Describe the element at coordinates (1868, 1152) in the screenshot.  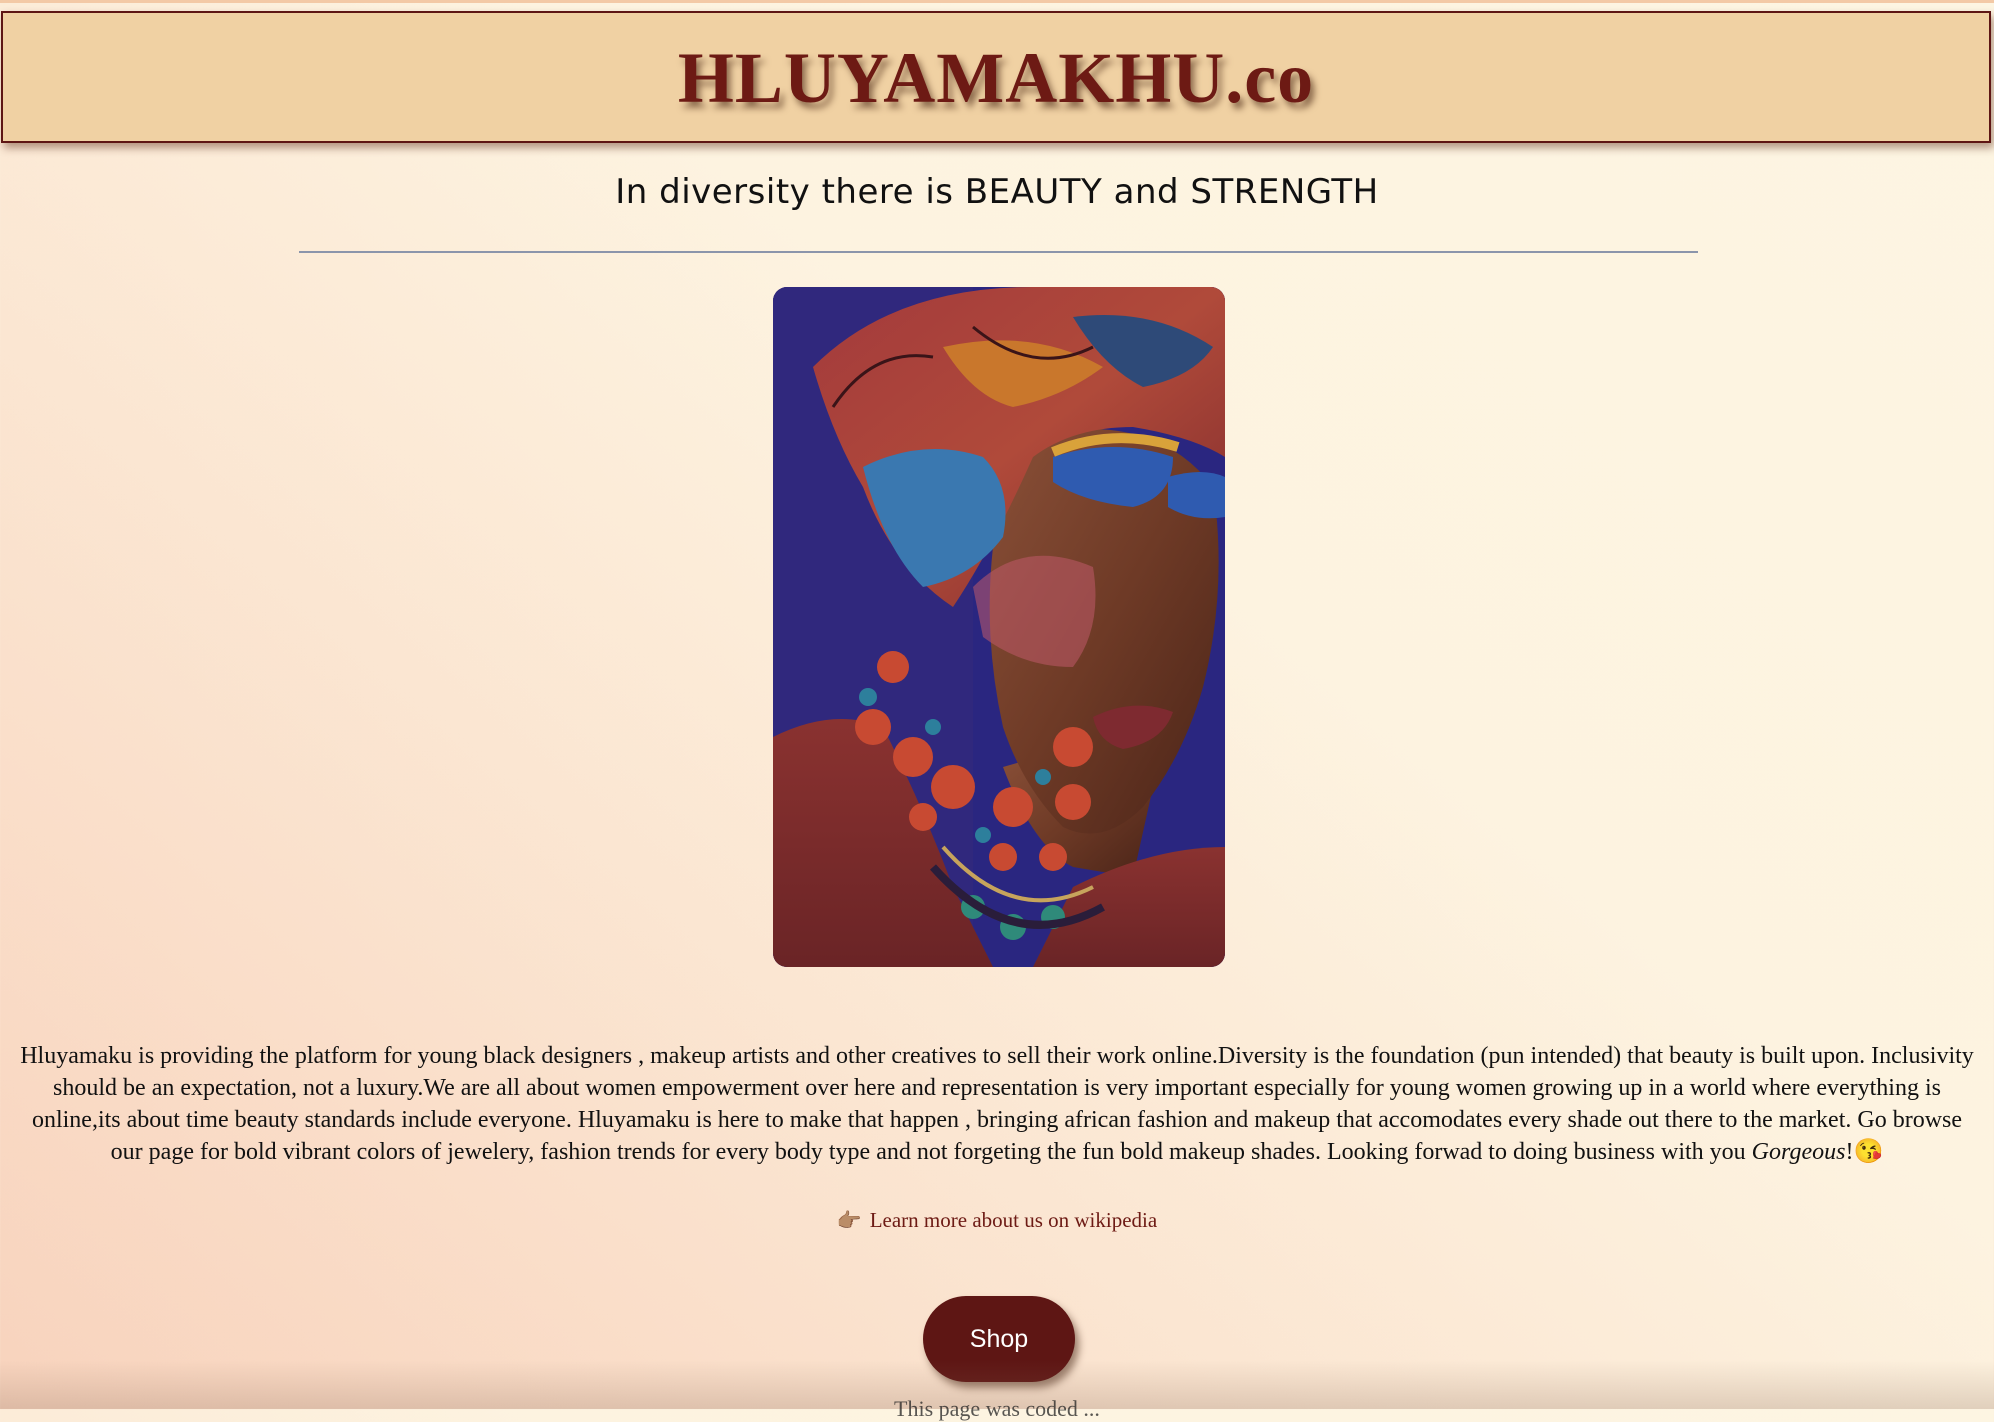
I see `kiss-emoji-icon: 😘` at that location.